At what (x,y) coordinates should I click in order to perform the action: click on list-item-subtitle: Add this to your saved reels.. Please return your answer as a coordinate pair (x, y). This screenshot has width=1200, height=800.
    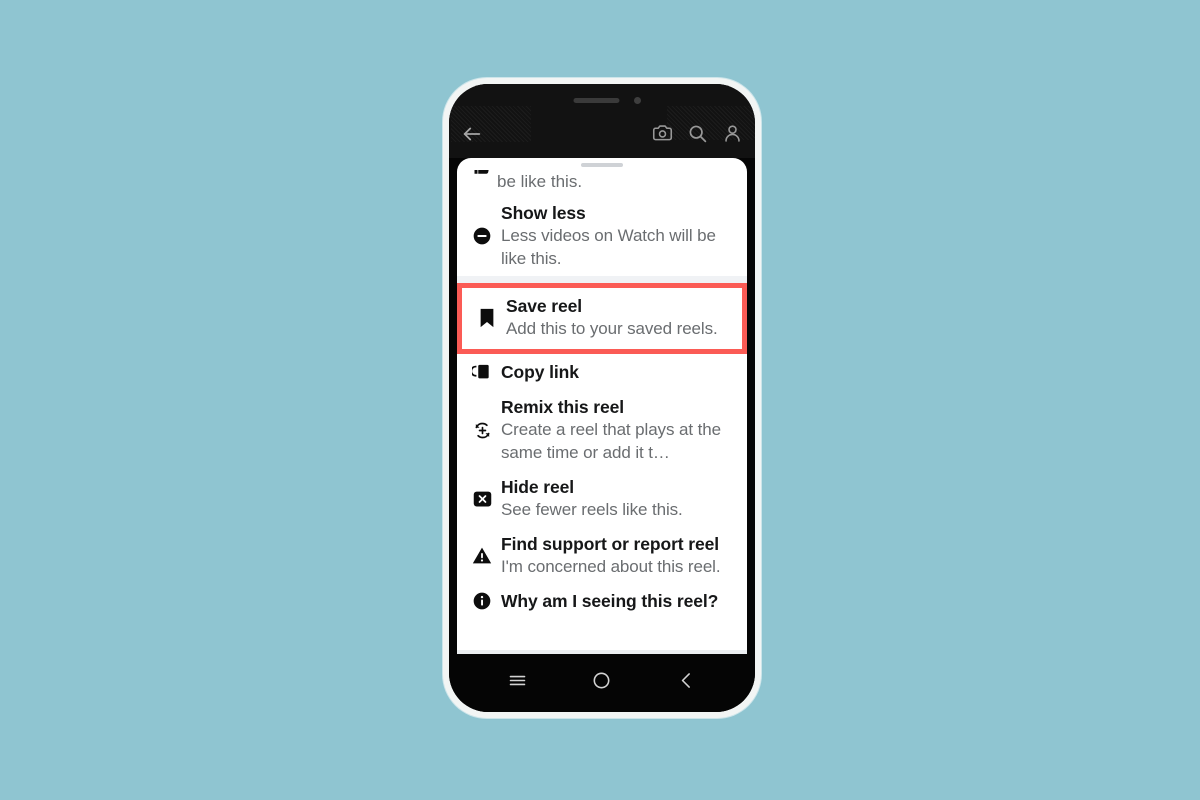
    Looking at the image, I should click on (612, 328).